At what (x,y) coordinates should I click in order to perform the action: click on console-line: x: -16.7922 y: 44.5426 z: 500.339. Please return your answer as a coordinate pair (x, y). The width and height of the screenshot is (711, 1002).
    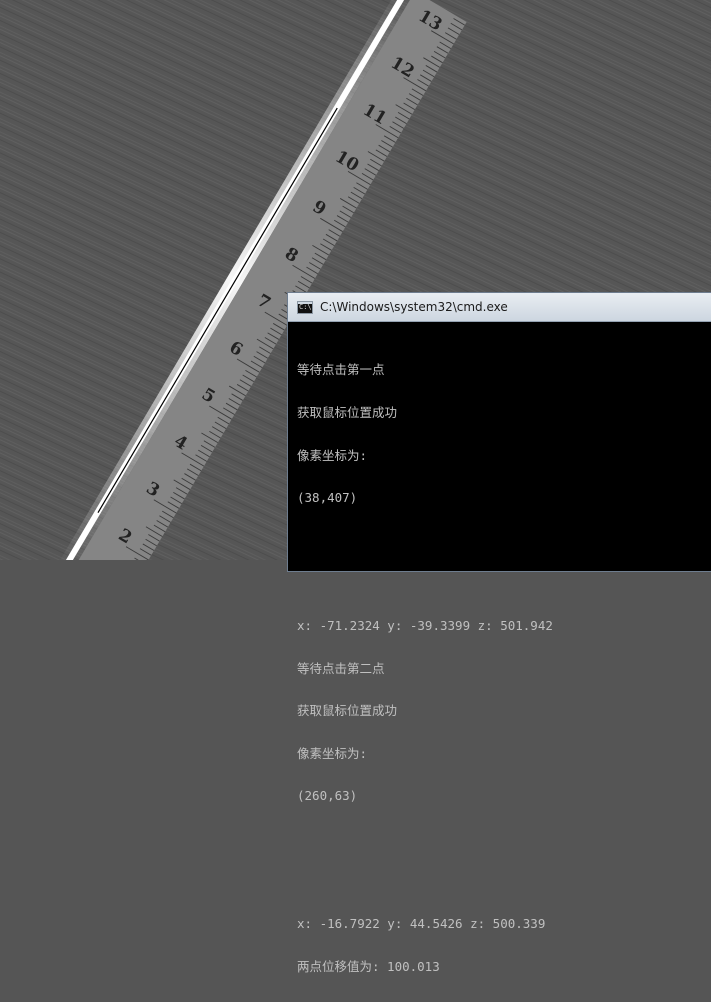
    Looking at the image, I should click on (421, 924).